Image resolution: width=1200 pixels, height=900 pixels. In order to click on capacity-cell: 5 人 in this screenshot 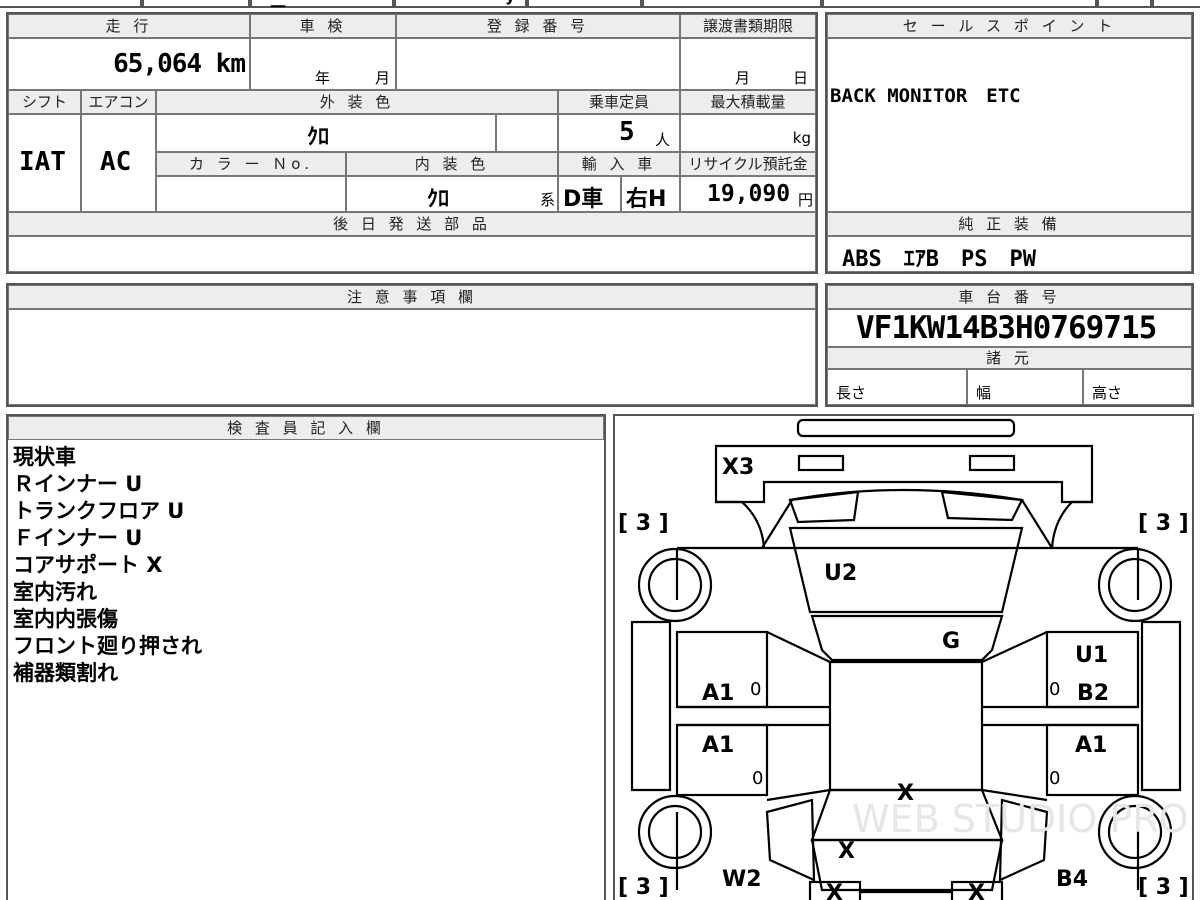, I will do `click(619, 133)`.